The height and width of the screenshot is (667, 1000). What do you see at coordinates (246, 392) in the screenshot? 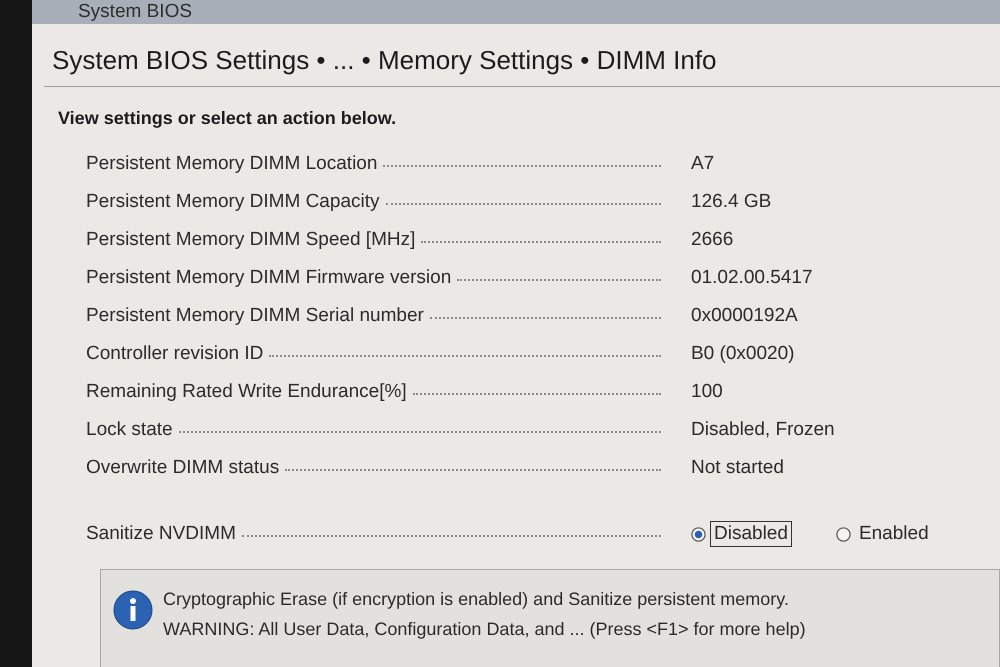
I see `setting-label: Remaining Rated Write Endurance[%]` at bounding box center [246, 392].